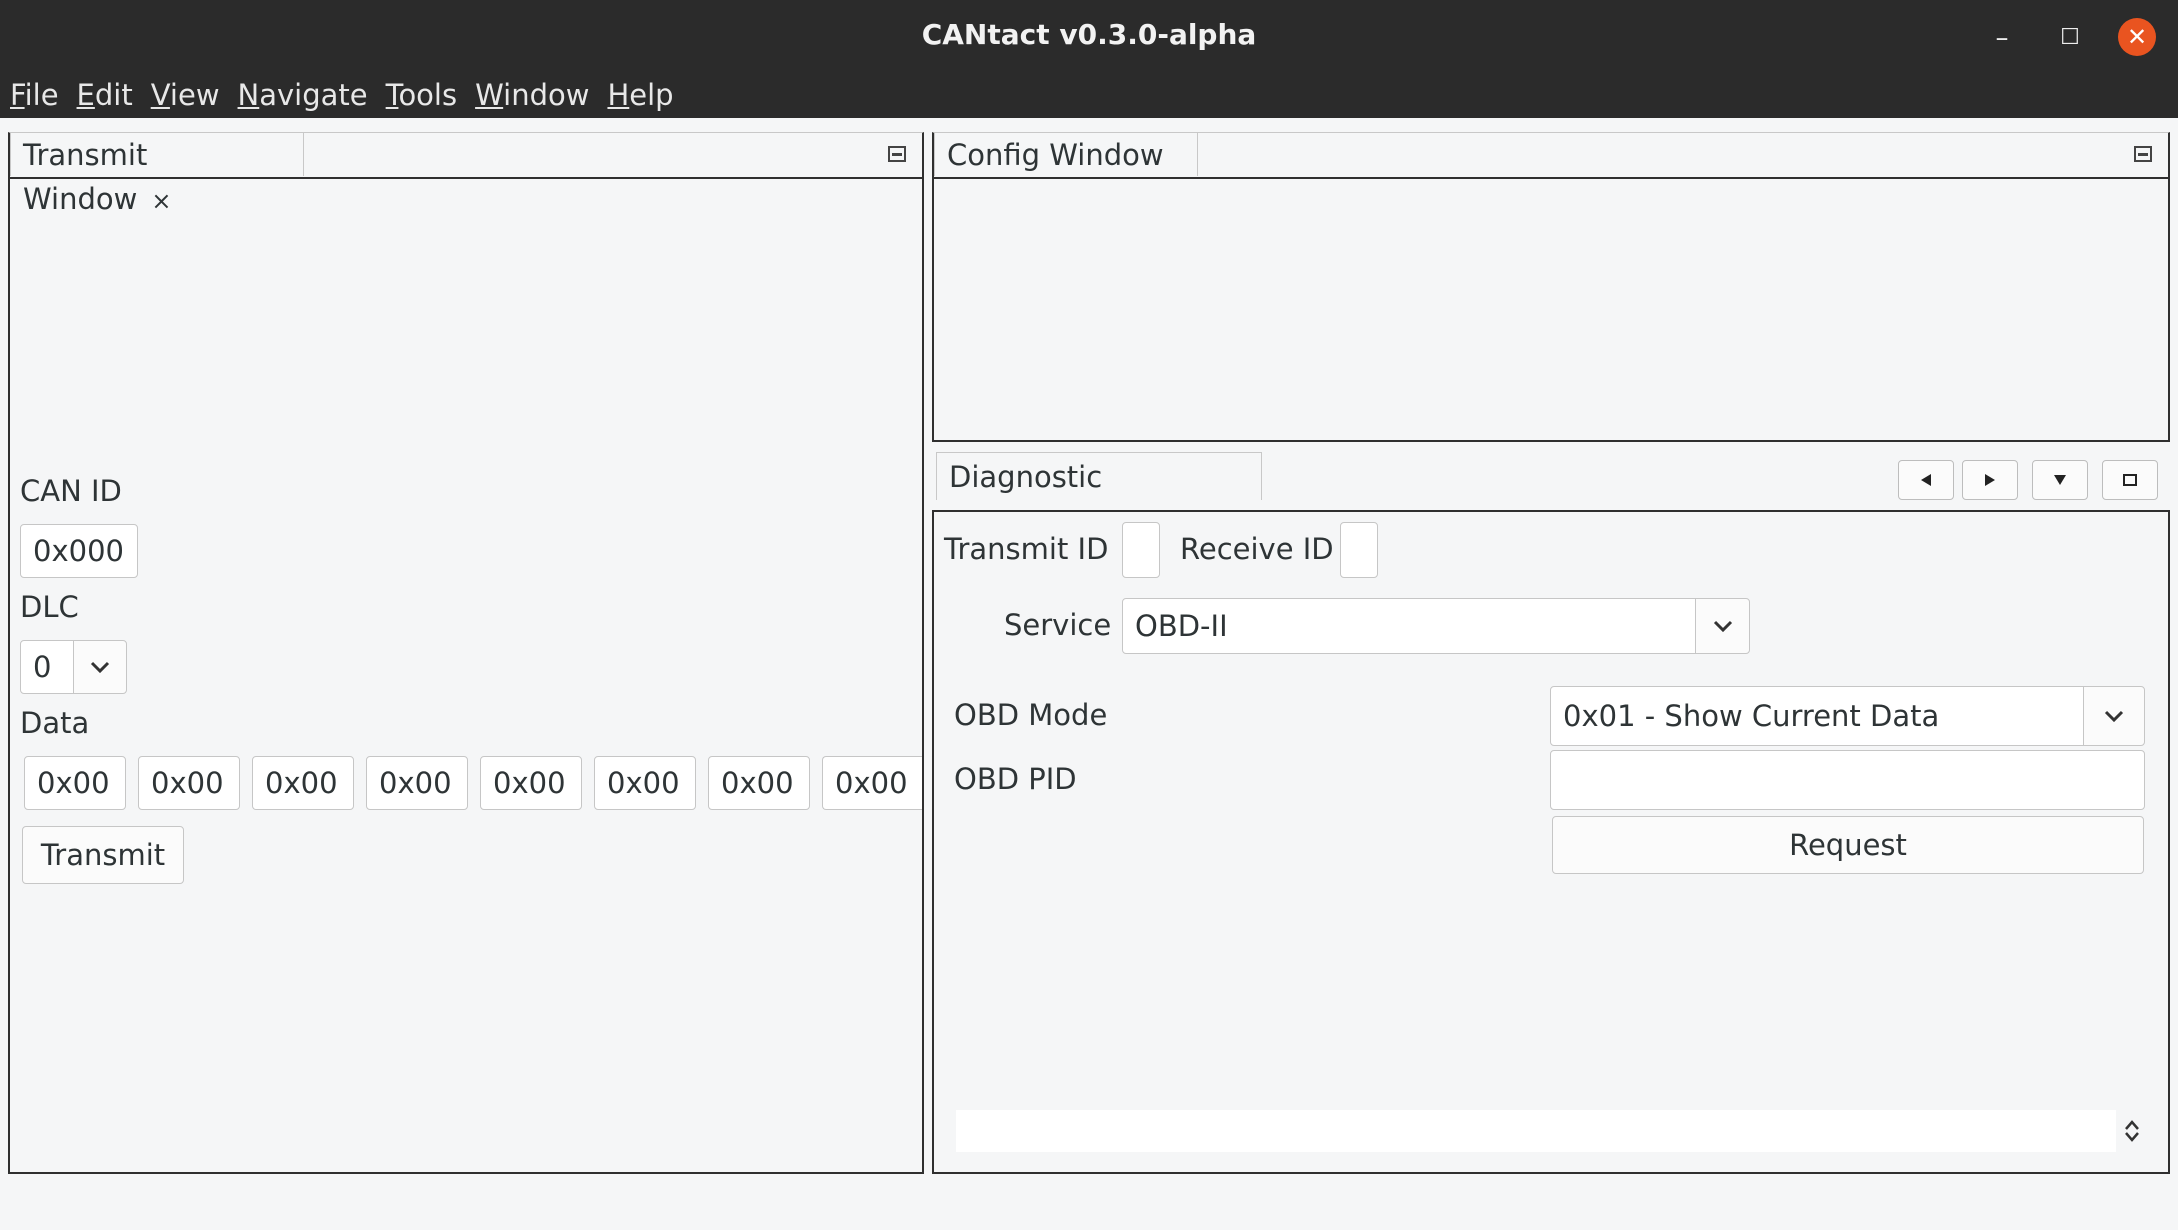 This screenshot has height=1230, width=2178. I want to click on window-title: CANtact v0.3.0-alpha, so click(1089, 34).